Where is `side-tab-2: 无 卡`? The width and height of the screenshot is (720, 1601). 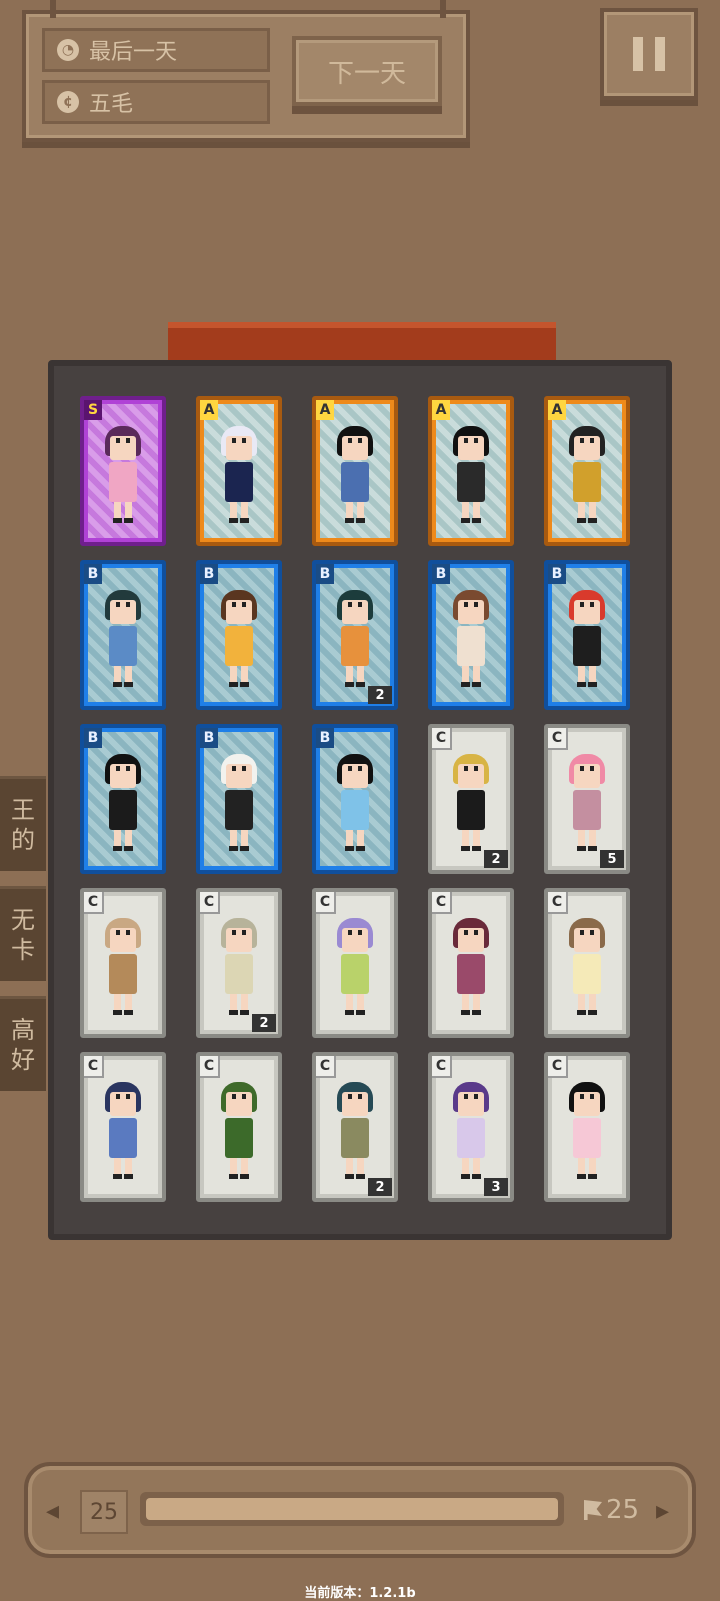 side-tab-2: 无 卡 is located at coordinates (23, 933).